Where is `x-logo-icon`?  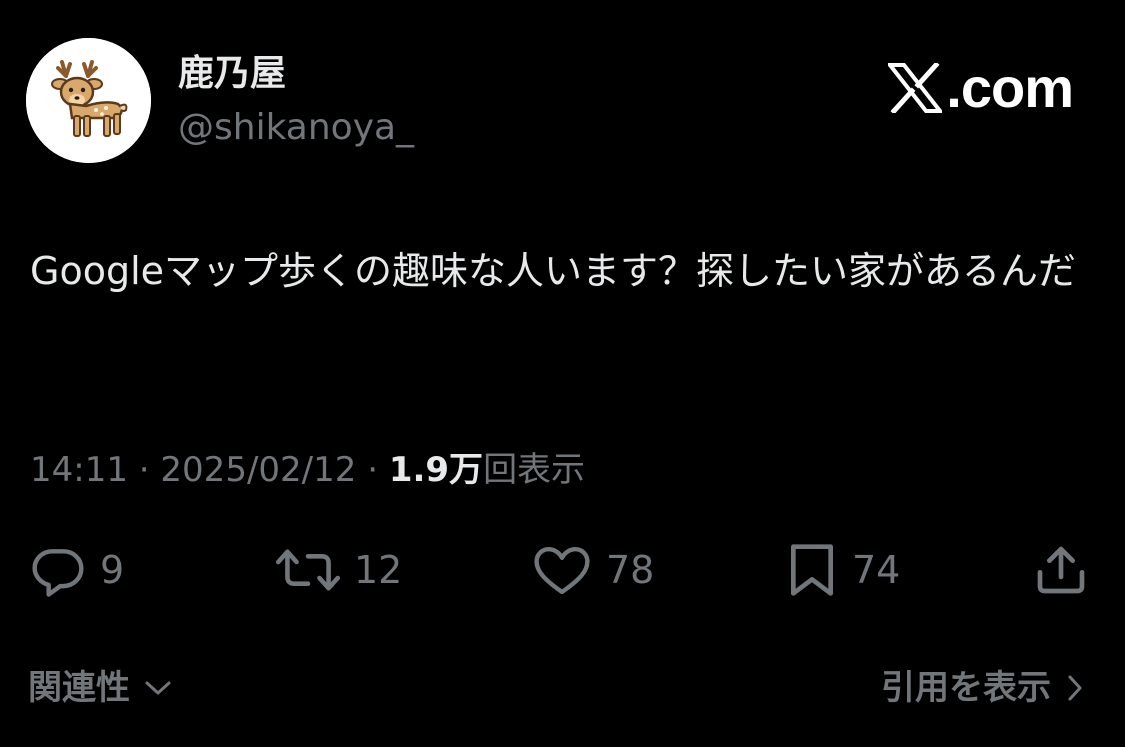
x-logo-icon is located at coordinates (915, 88).